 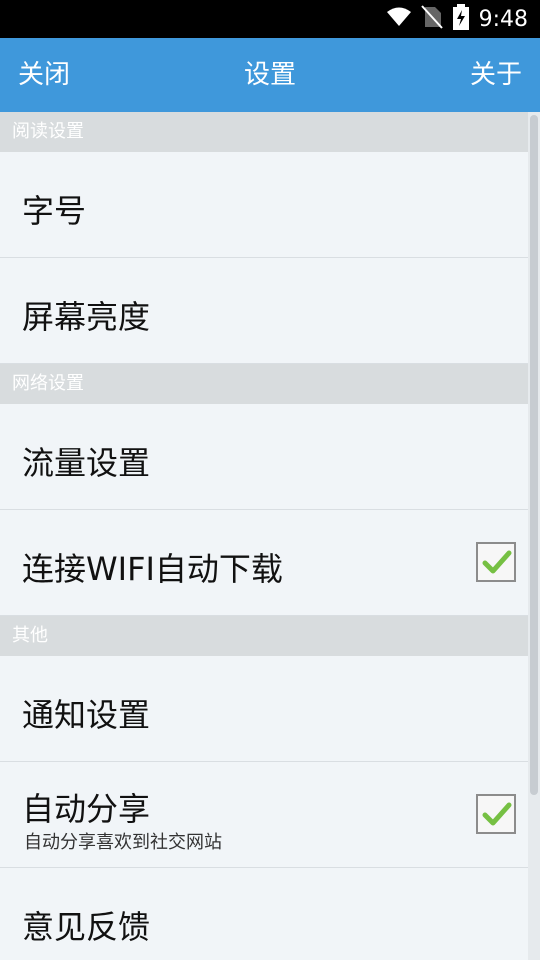 I want to click on setting-label: 流量设置, so click(x=86, y=463).